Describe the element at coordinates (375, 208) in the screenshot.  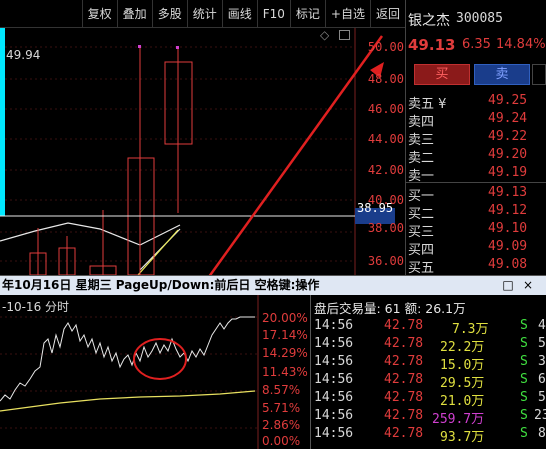
I see `current-price-label: 38.95` at that location.